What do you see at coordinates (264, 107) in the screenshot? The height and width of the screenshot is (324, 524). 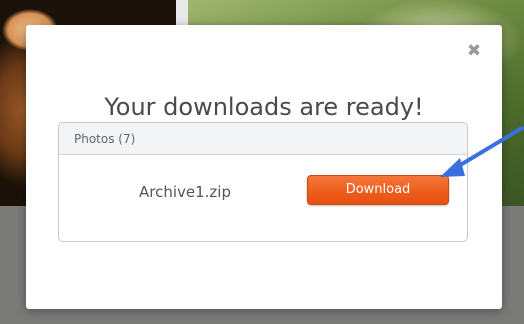 I see `dialog-title: Your downloads are ready!` at bounding box center [264, 107].